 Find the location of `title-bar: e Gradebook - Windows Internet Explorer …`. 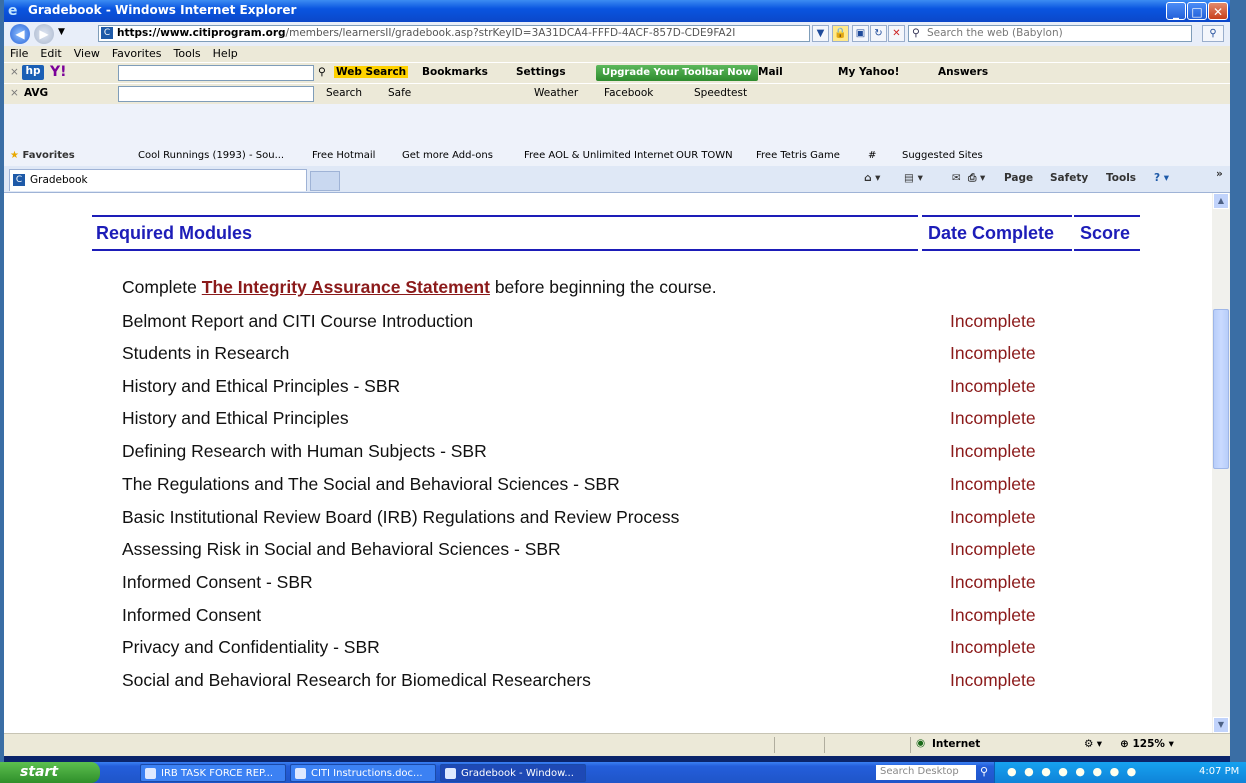

title-bar: e Gradebook - Windows Internet Explorer … is located at coordinates (617, 11).